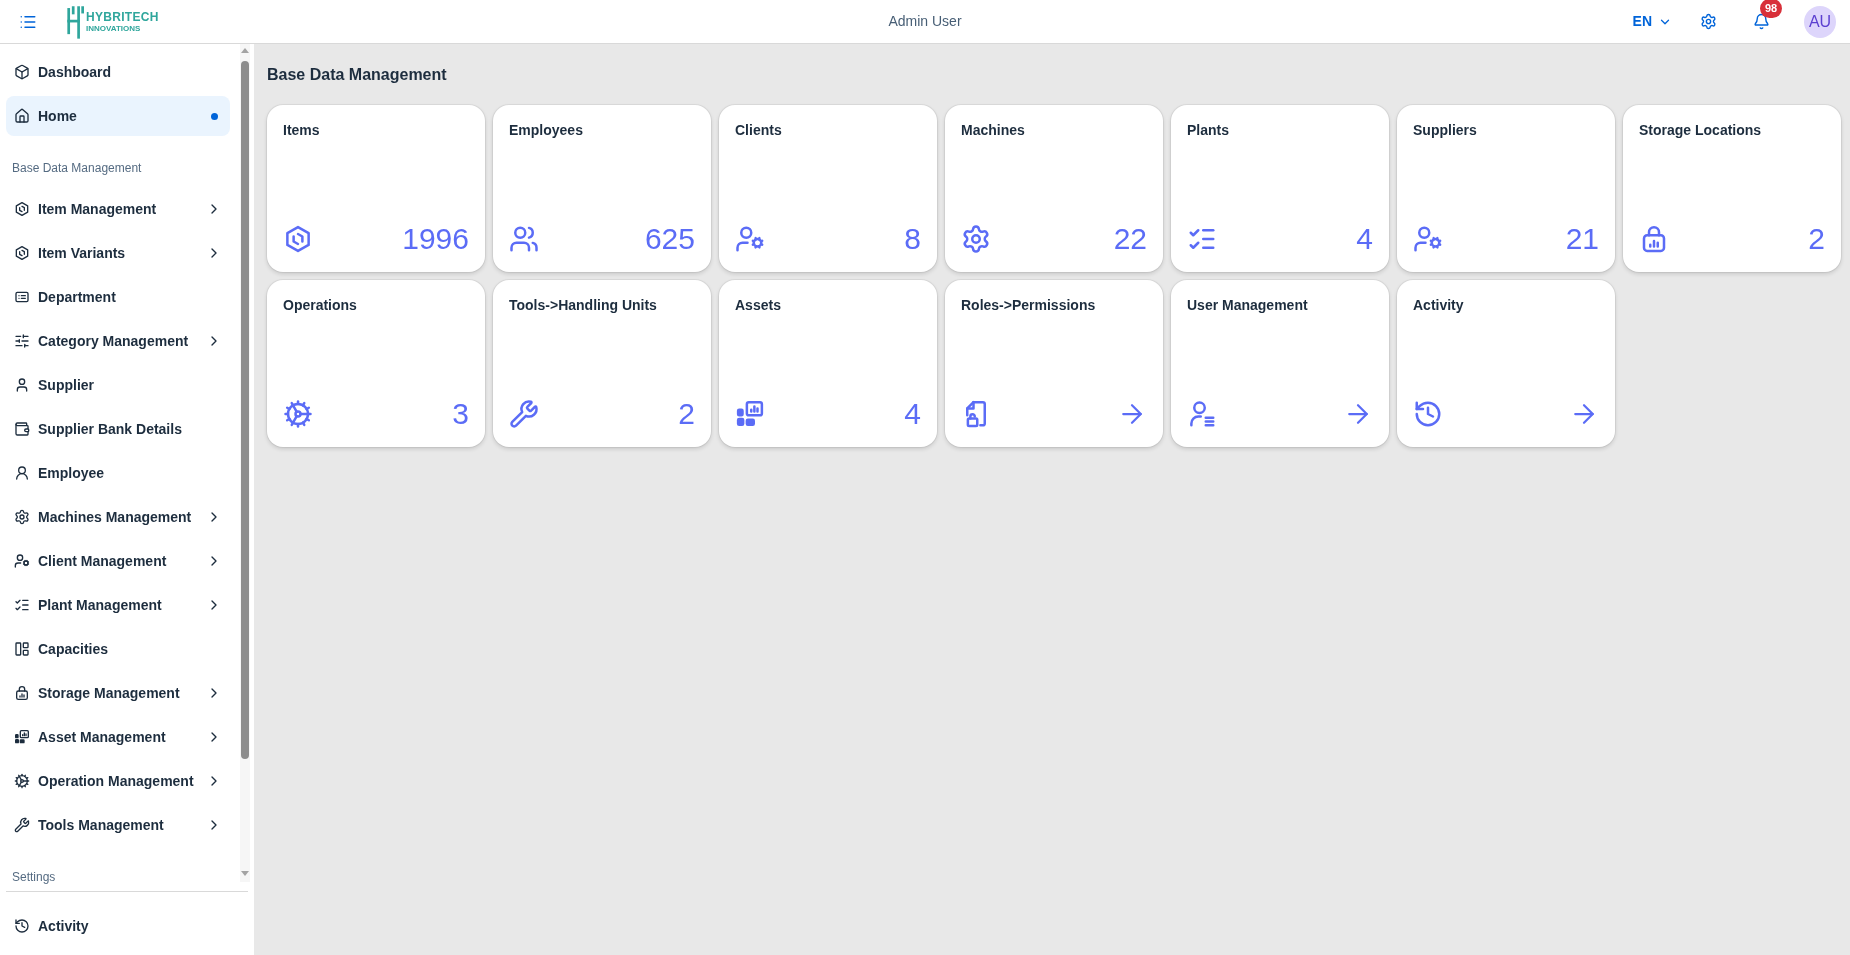  What do you see at coordinates (1732, 188) in the screenshot?
I see `tile: Storage Locations 2` at bounding box center [1732, 188].